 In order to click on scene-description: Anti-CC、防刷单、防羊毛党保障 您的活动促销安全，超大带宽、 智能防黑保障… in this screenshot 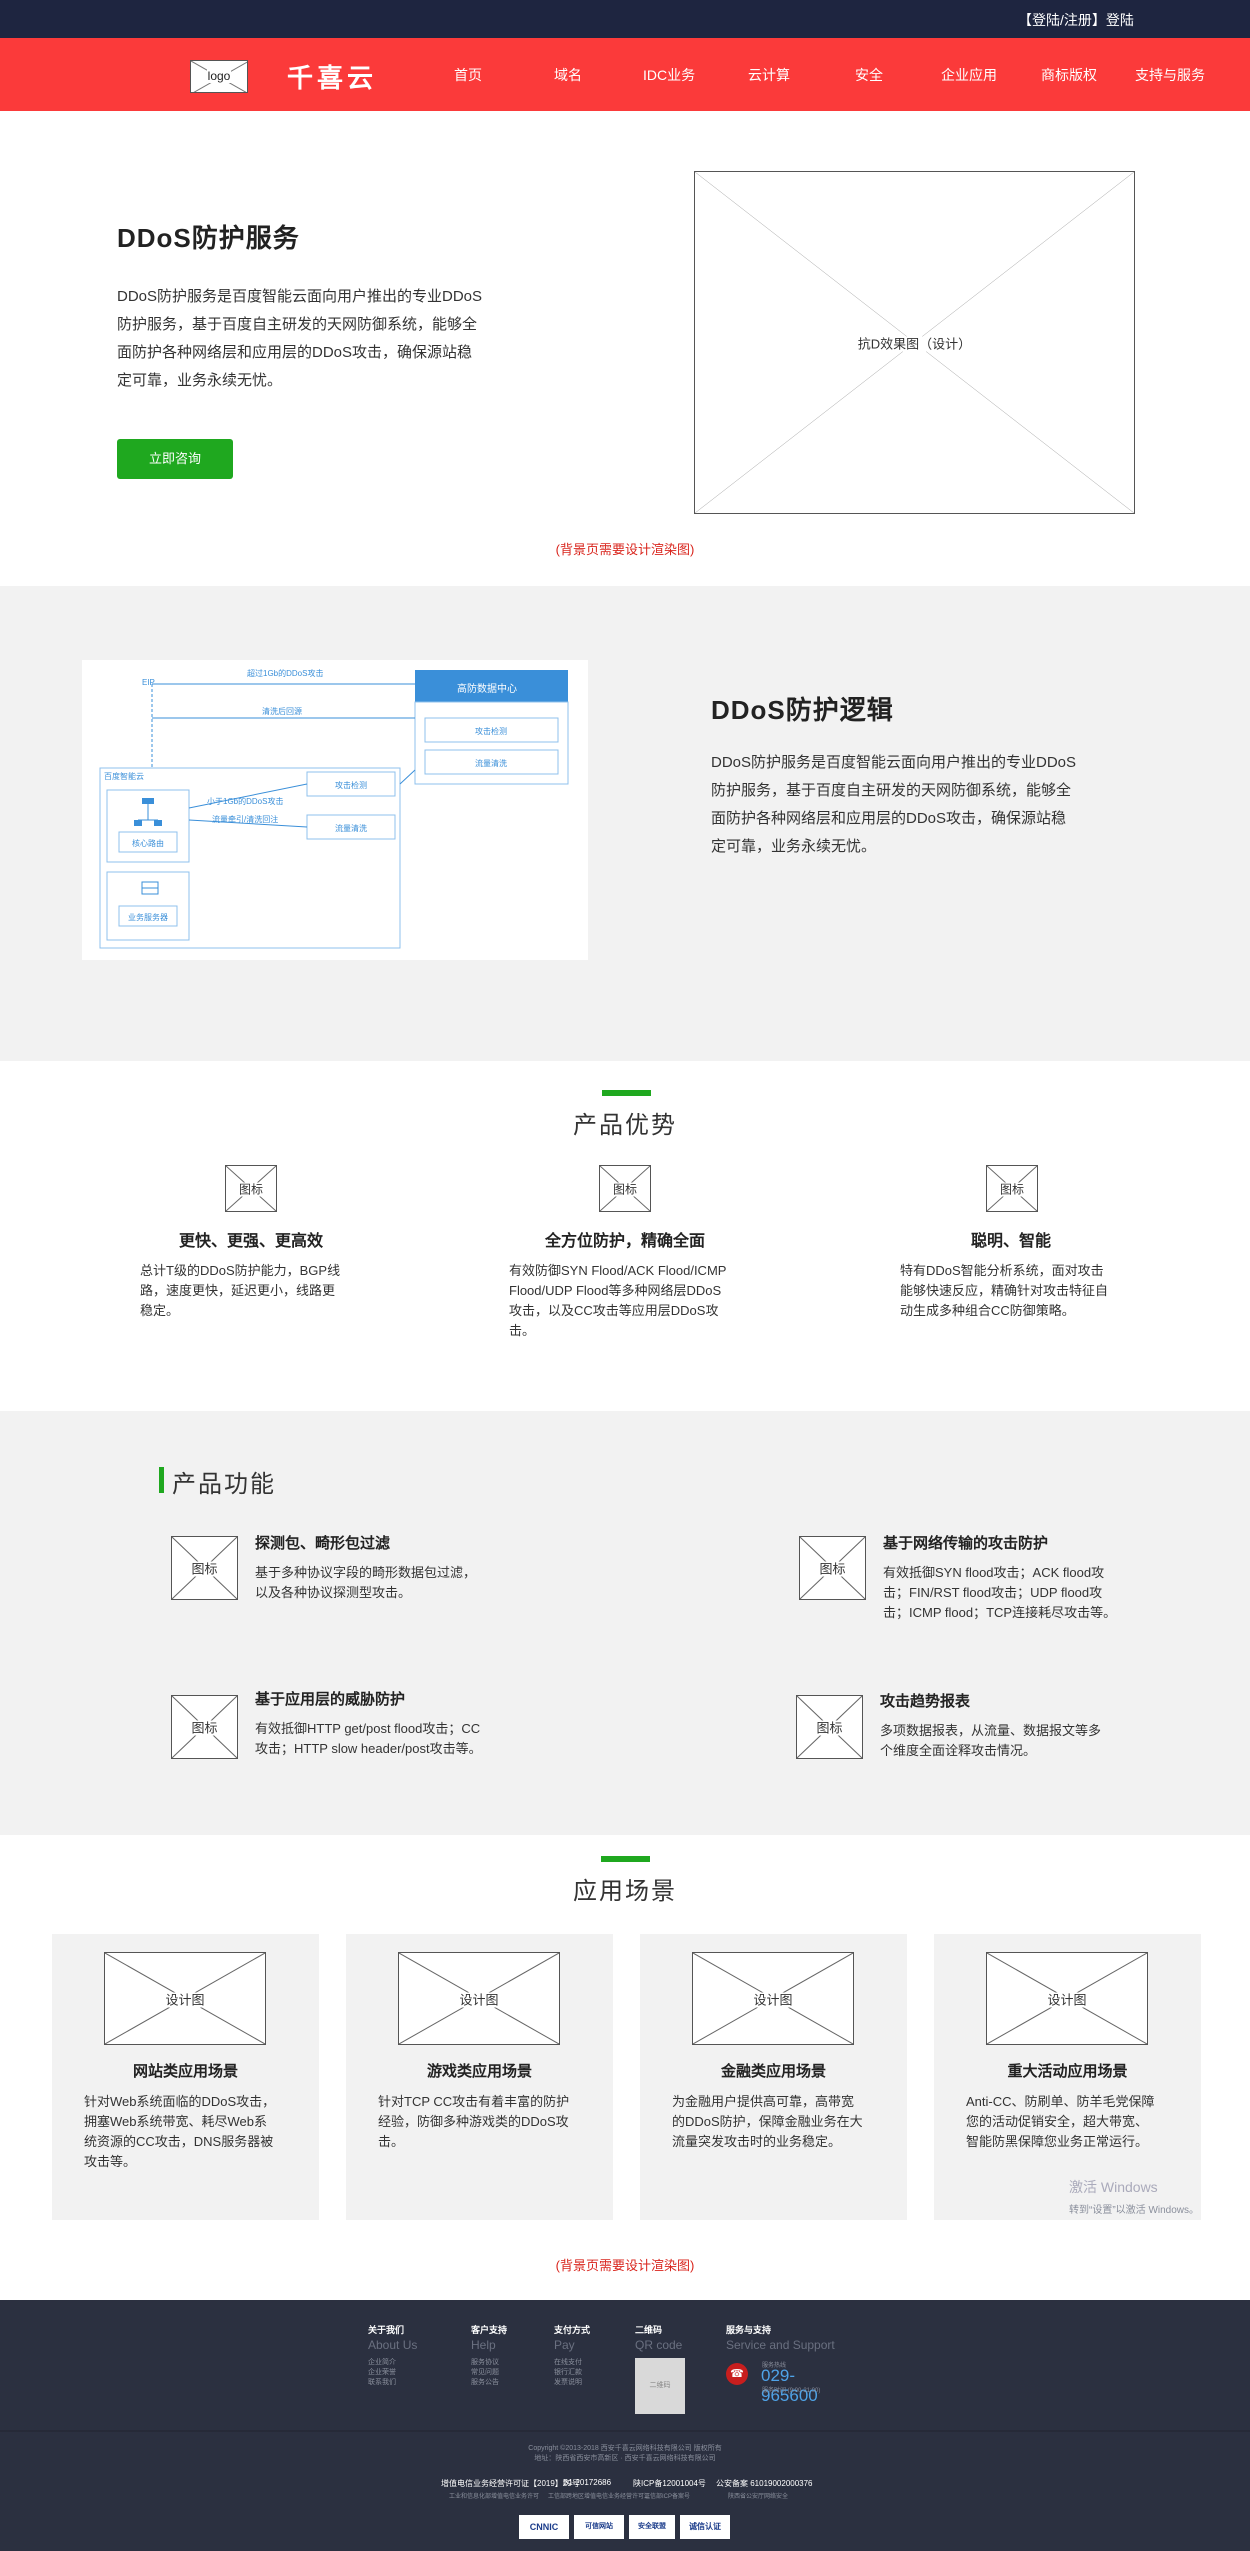, I will do `click(1071, 2122)`.